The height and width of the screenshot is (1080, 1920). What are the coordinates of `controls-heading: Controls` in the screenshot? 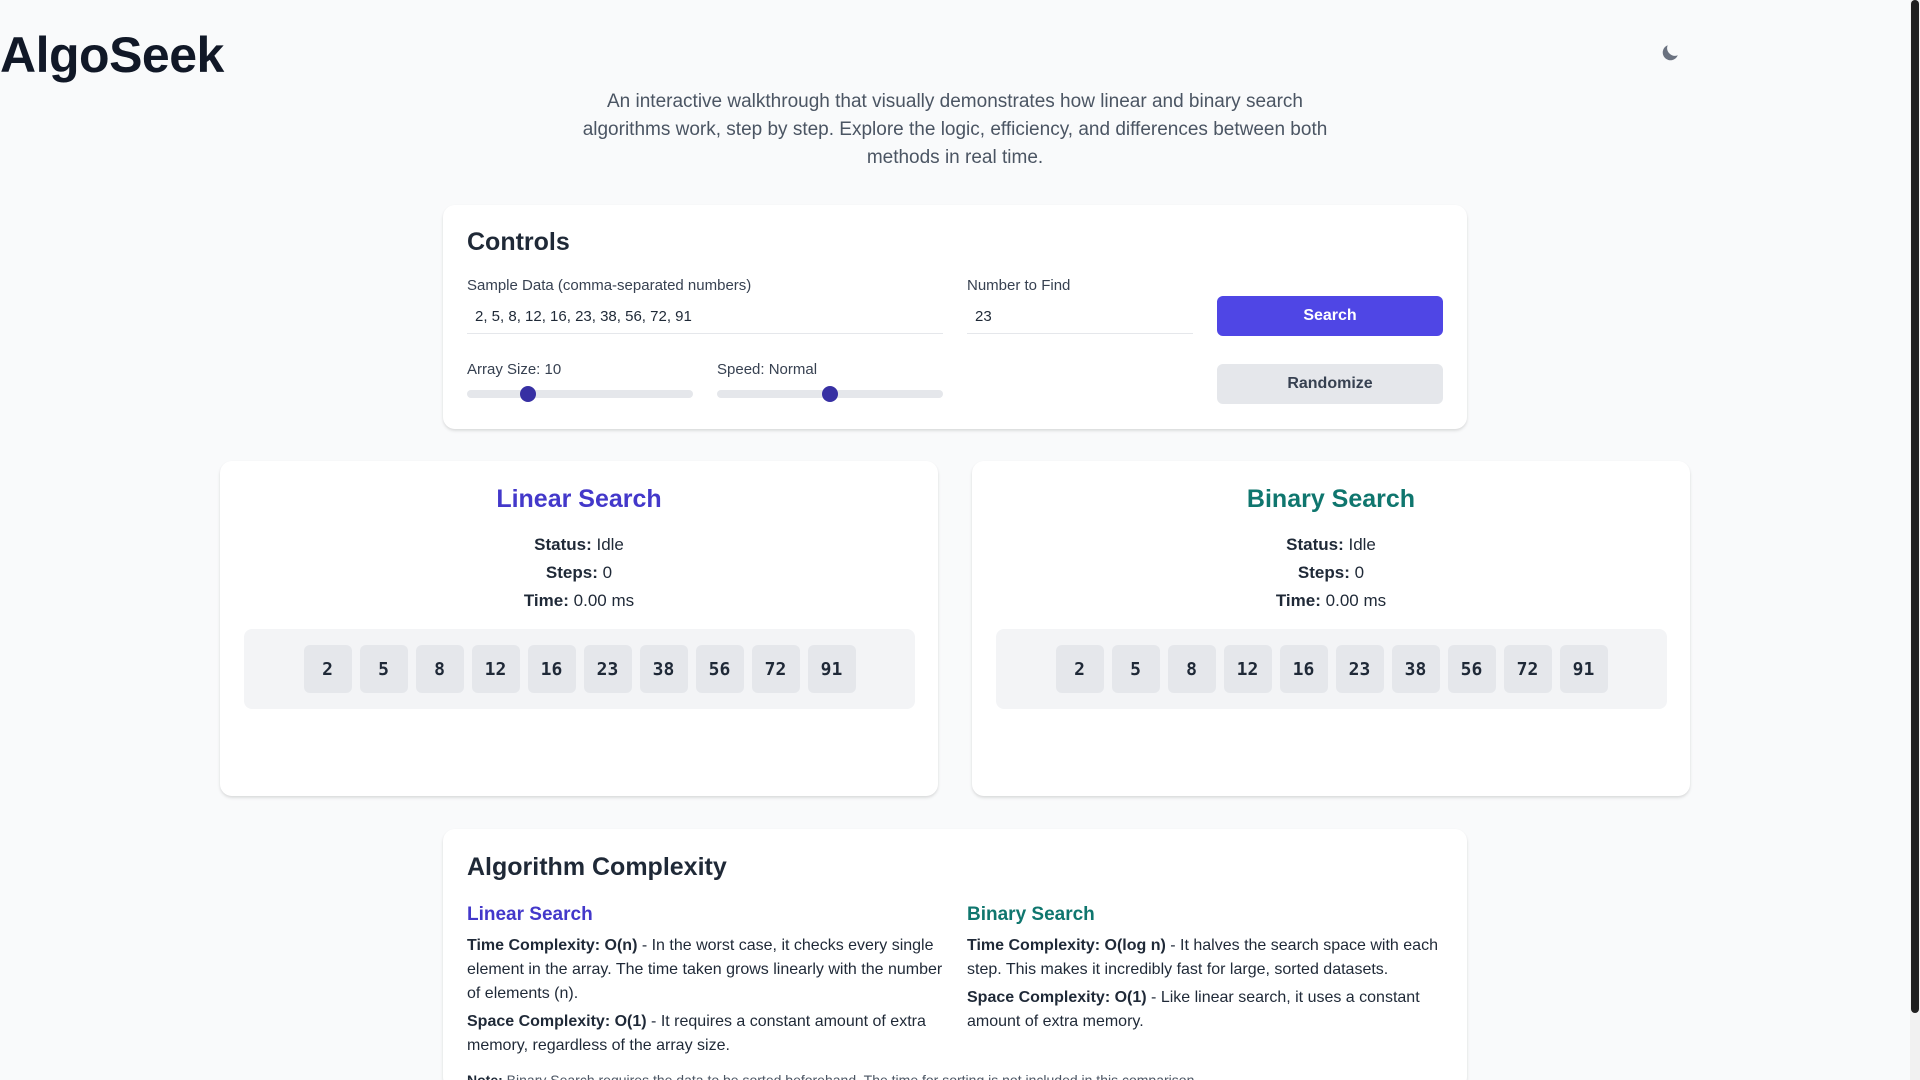 It's located at (518, 242).